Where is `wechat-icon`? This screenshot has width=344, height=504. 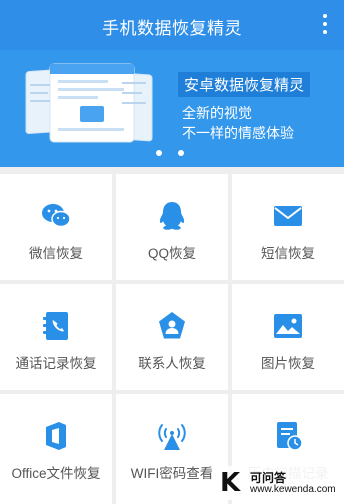
wechat-icon is located at coordinates (56, 216).